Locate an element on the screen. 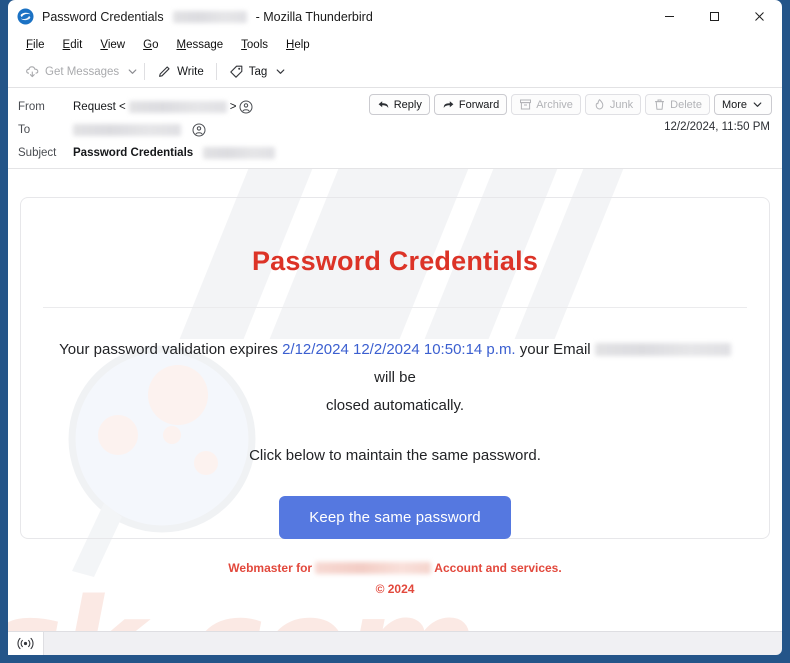 Image resolution: width=790 pixels, height=663 pixels. reply-button: Reply is located at coordinates (399, 104).